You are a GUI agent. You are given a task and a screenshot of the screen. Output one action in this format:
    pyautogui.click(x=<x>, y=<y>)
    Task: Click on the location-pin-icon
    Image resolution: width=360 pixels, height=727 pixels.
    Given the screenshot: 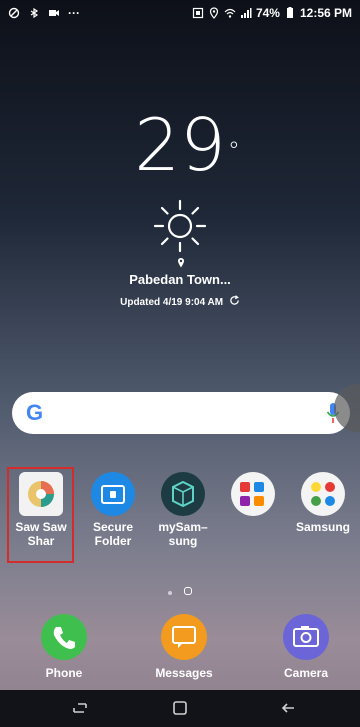 What is the action you would take?
    pyautogui.click(x=181, y=263)
    